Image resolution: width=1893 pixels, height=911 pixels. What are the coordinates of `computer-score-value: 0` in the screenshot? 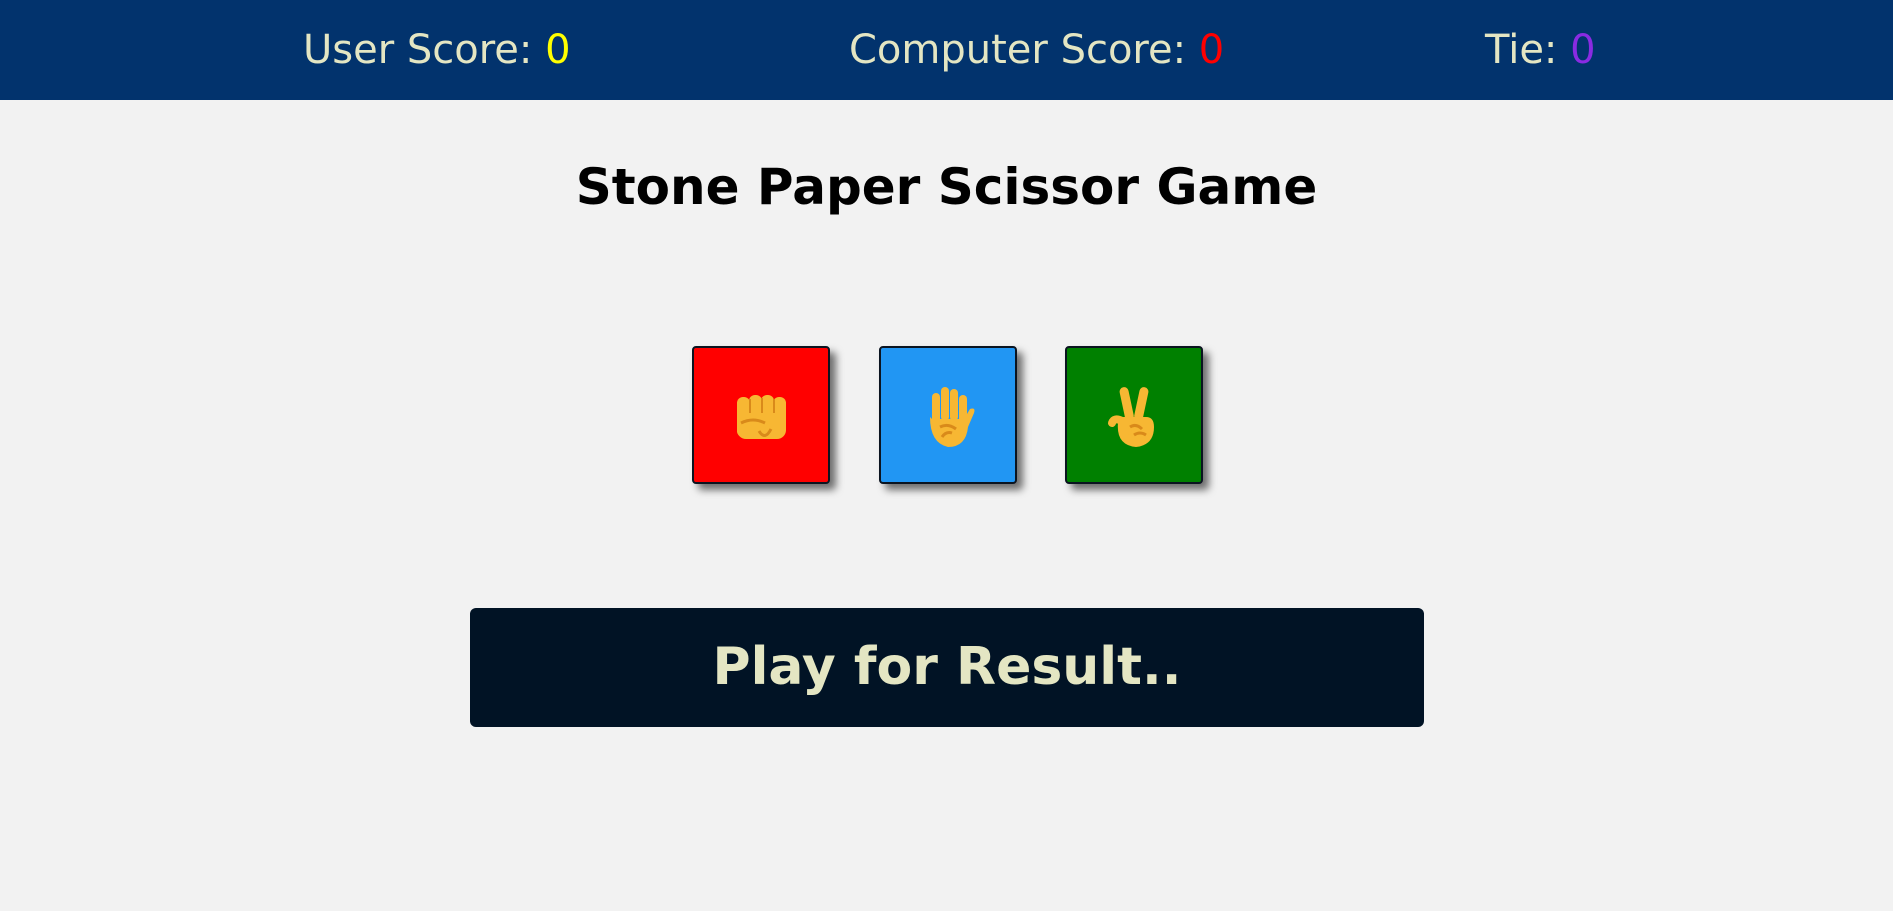 It's located at (1211, 50).